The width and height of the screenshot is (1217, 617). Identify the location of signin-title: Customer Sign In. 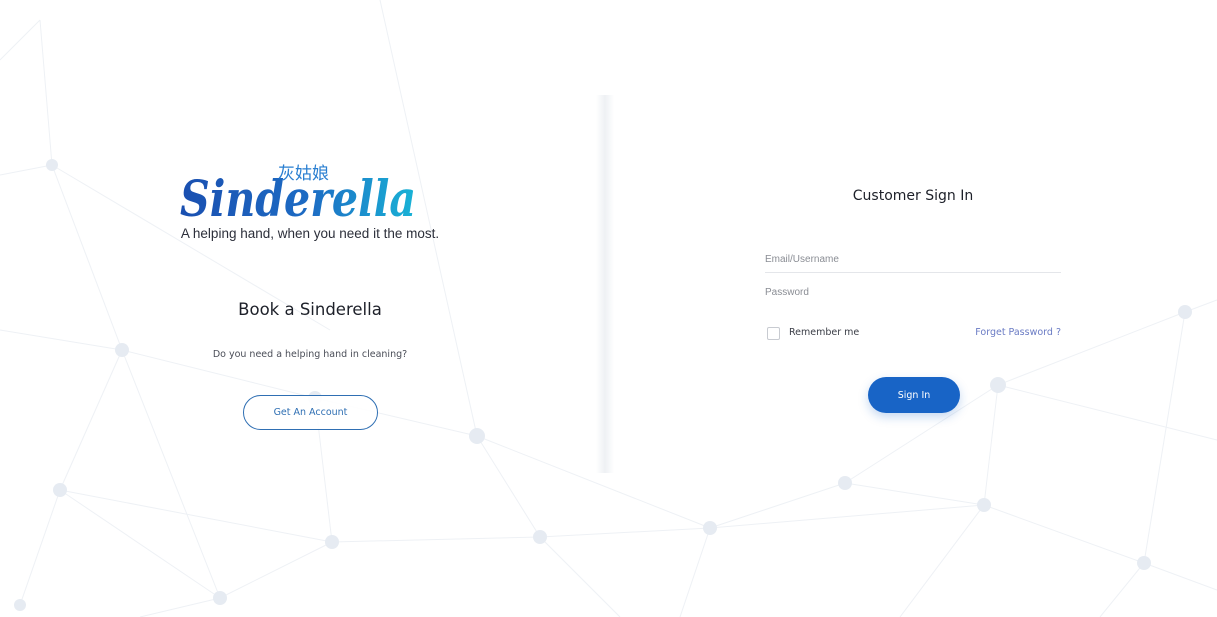
(913, 196).